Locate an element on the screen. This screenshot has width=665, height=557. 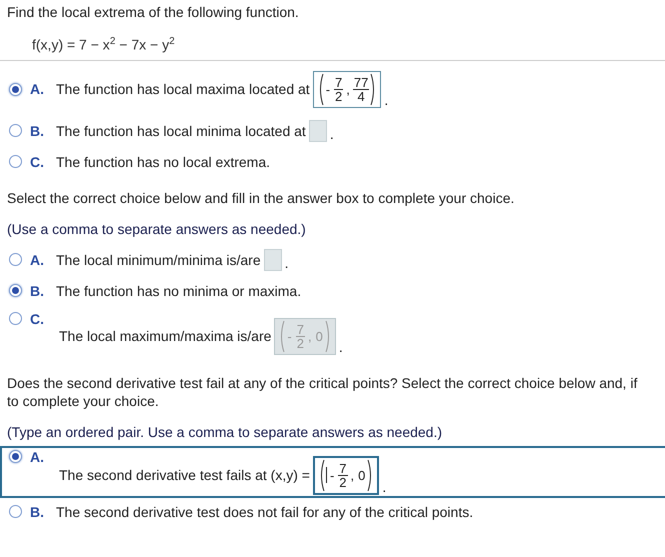
instruction-note: (Type an ordered pair. Use a comma to separate answers as needed.) is located at coordinates (225, 432).